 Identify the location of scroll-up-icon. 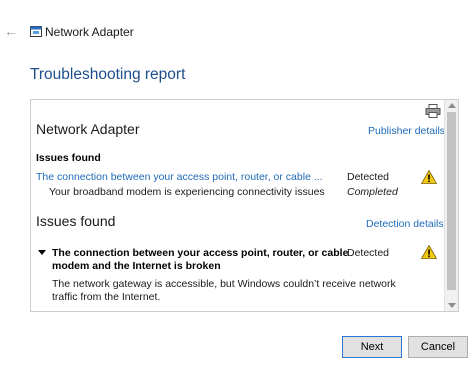
(452, 105).